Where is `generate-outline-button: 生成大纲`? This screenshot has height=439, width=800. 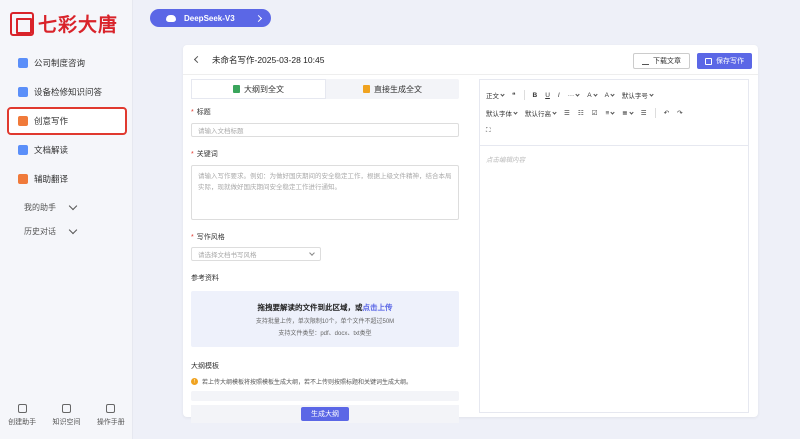 generate-outline-button: 生成大纲 is located at coordinates (325, 414).